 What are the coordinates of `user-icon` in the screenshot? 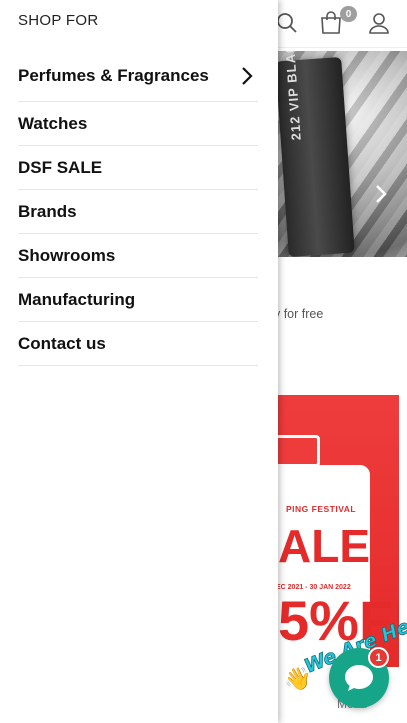 It's located at (379, 23).